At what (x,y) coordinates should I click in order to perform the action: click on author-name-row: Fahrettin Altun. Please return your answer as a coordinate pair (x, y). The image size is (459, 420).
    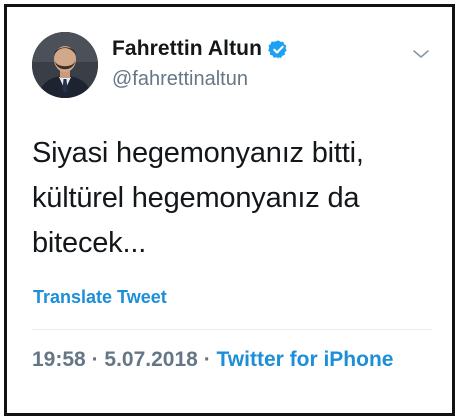
    Looking at the image, I should click on (200, 49).